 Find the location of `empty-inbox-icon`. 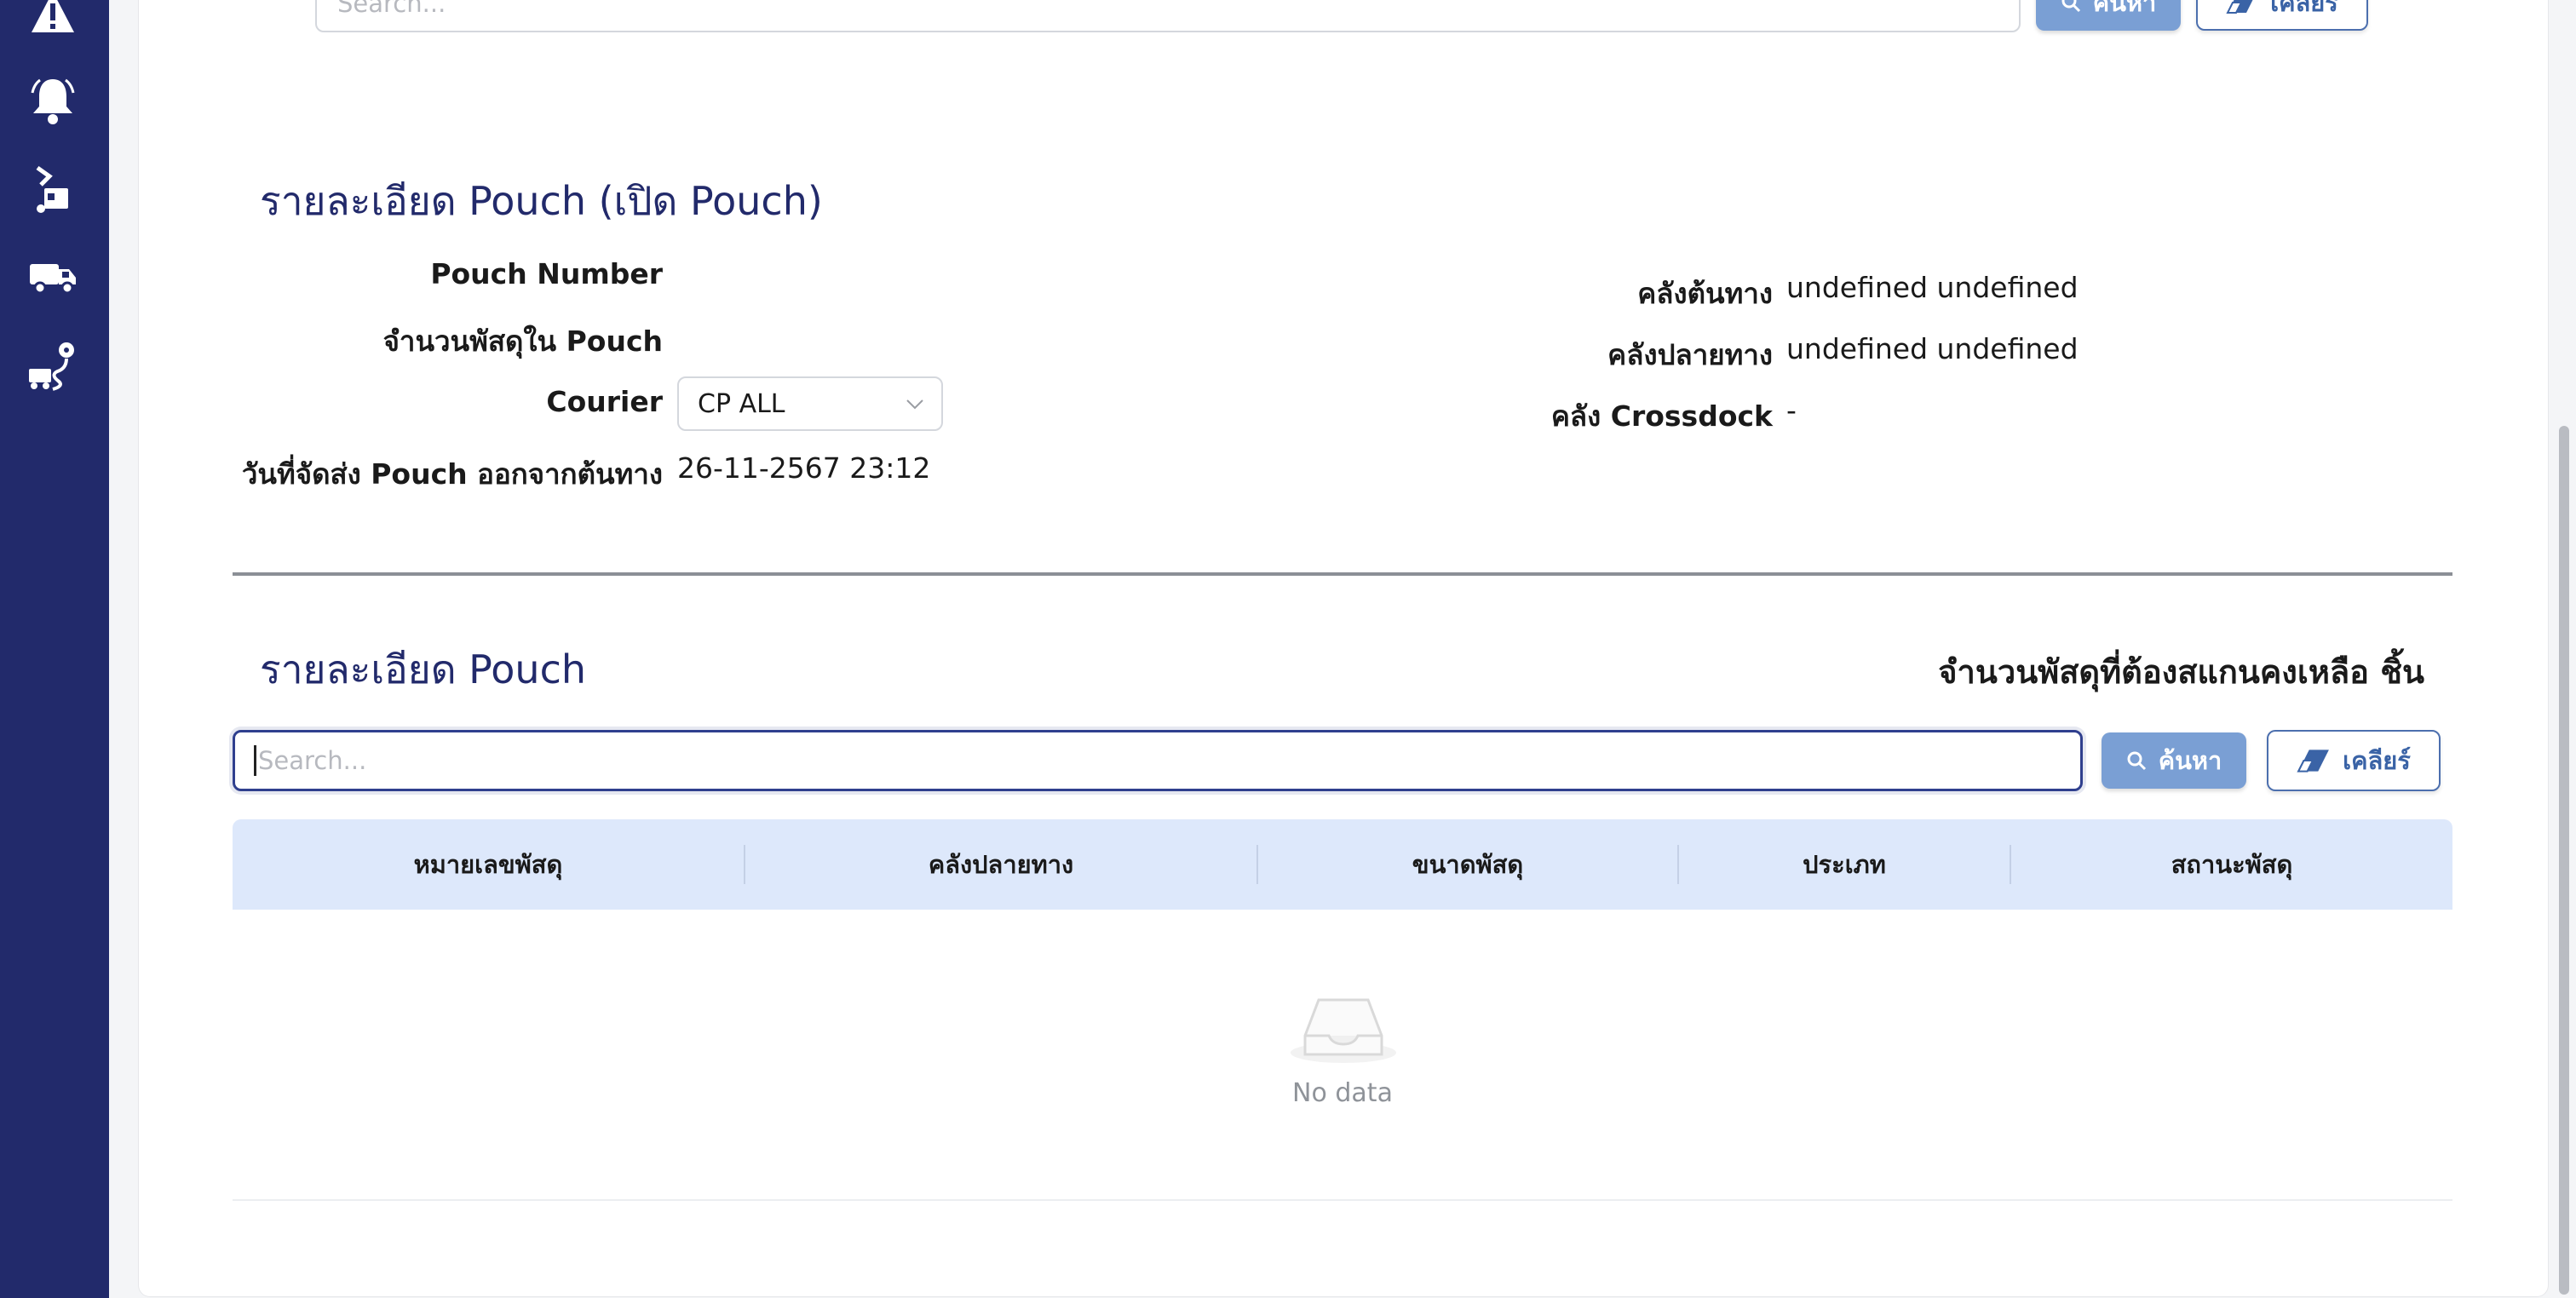

empty-inbox-icon is located at coordinates (1344, 1029).